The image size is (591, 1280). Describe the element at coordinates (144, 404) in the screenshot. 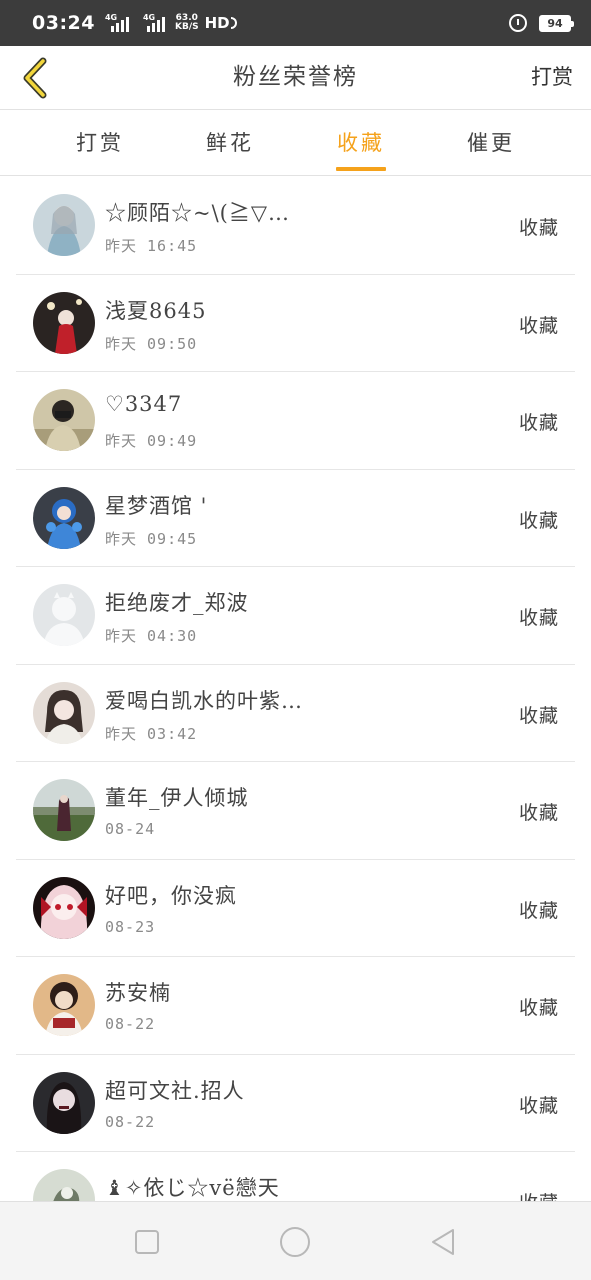

I see `fan-name: ♡3347` at that location.